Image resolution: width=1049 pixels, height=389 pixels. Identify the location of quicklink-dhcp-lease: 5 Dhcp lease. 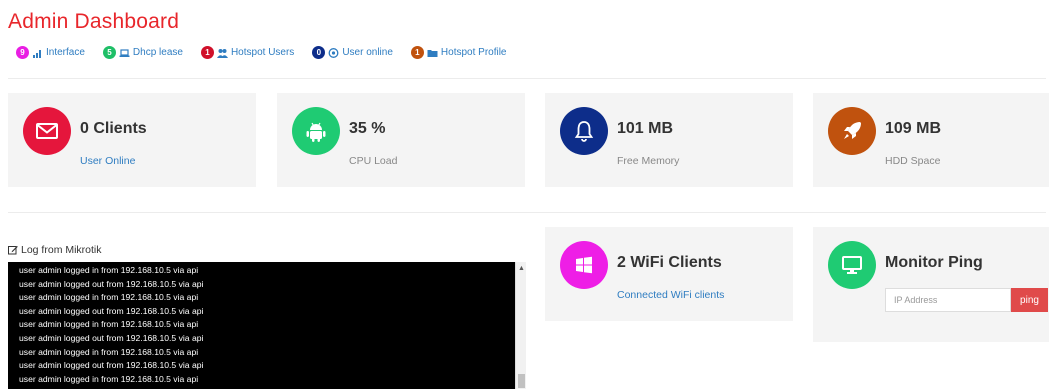
(142, 52).